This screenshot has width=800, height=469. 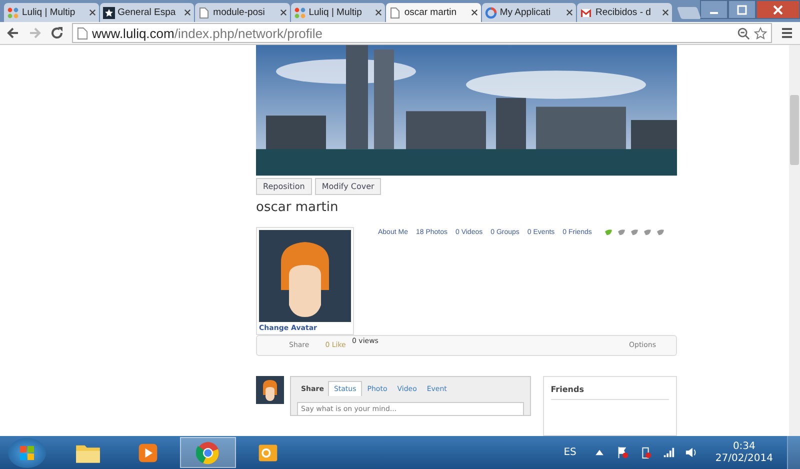 I want to click on browser-tab: General Espa, so click(x=147, y=12).